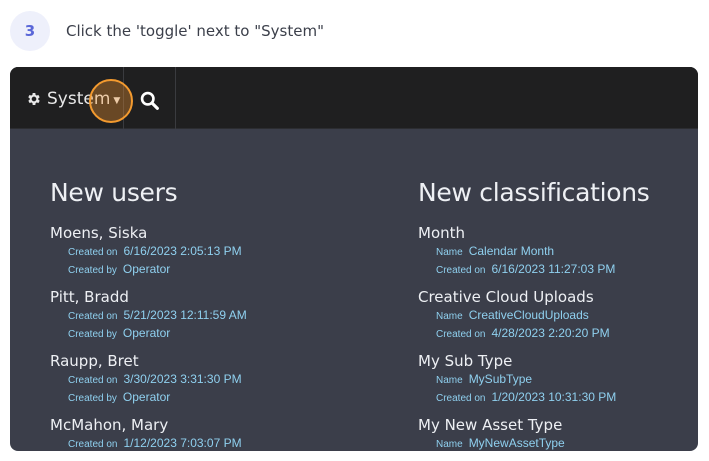  Describe the element at coordinates (182, 443) in the screenshot. I see `created-on-value: 1/12/2023 7:03:07 PM` at that location.